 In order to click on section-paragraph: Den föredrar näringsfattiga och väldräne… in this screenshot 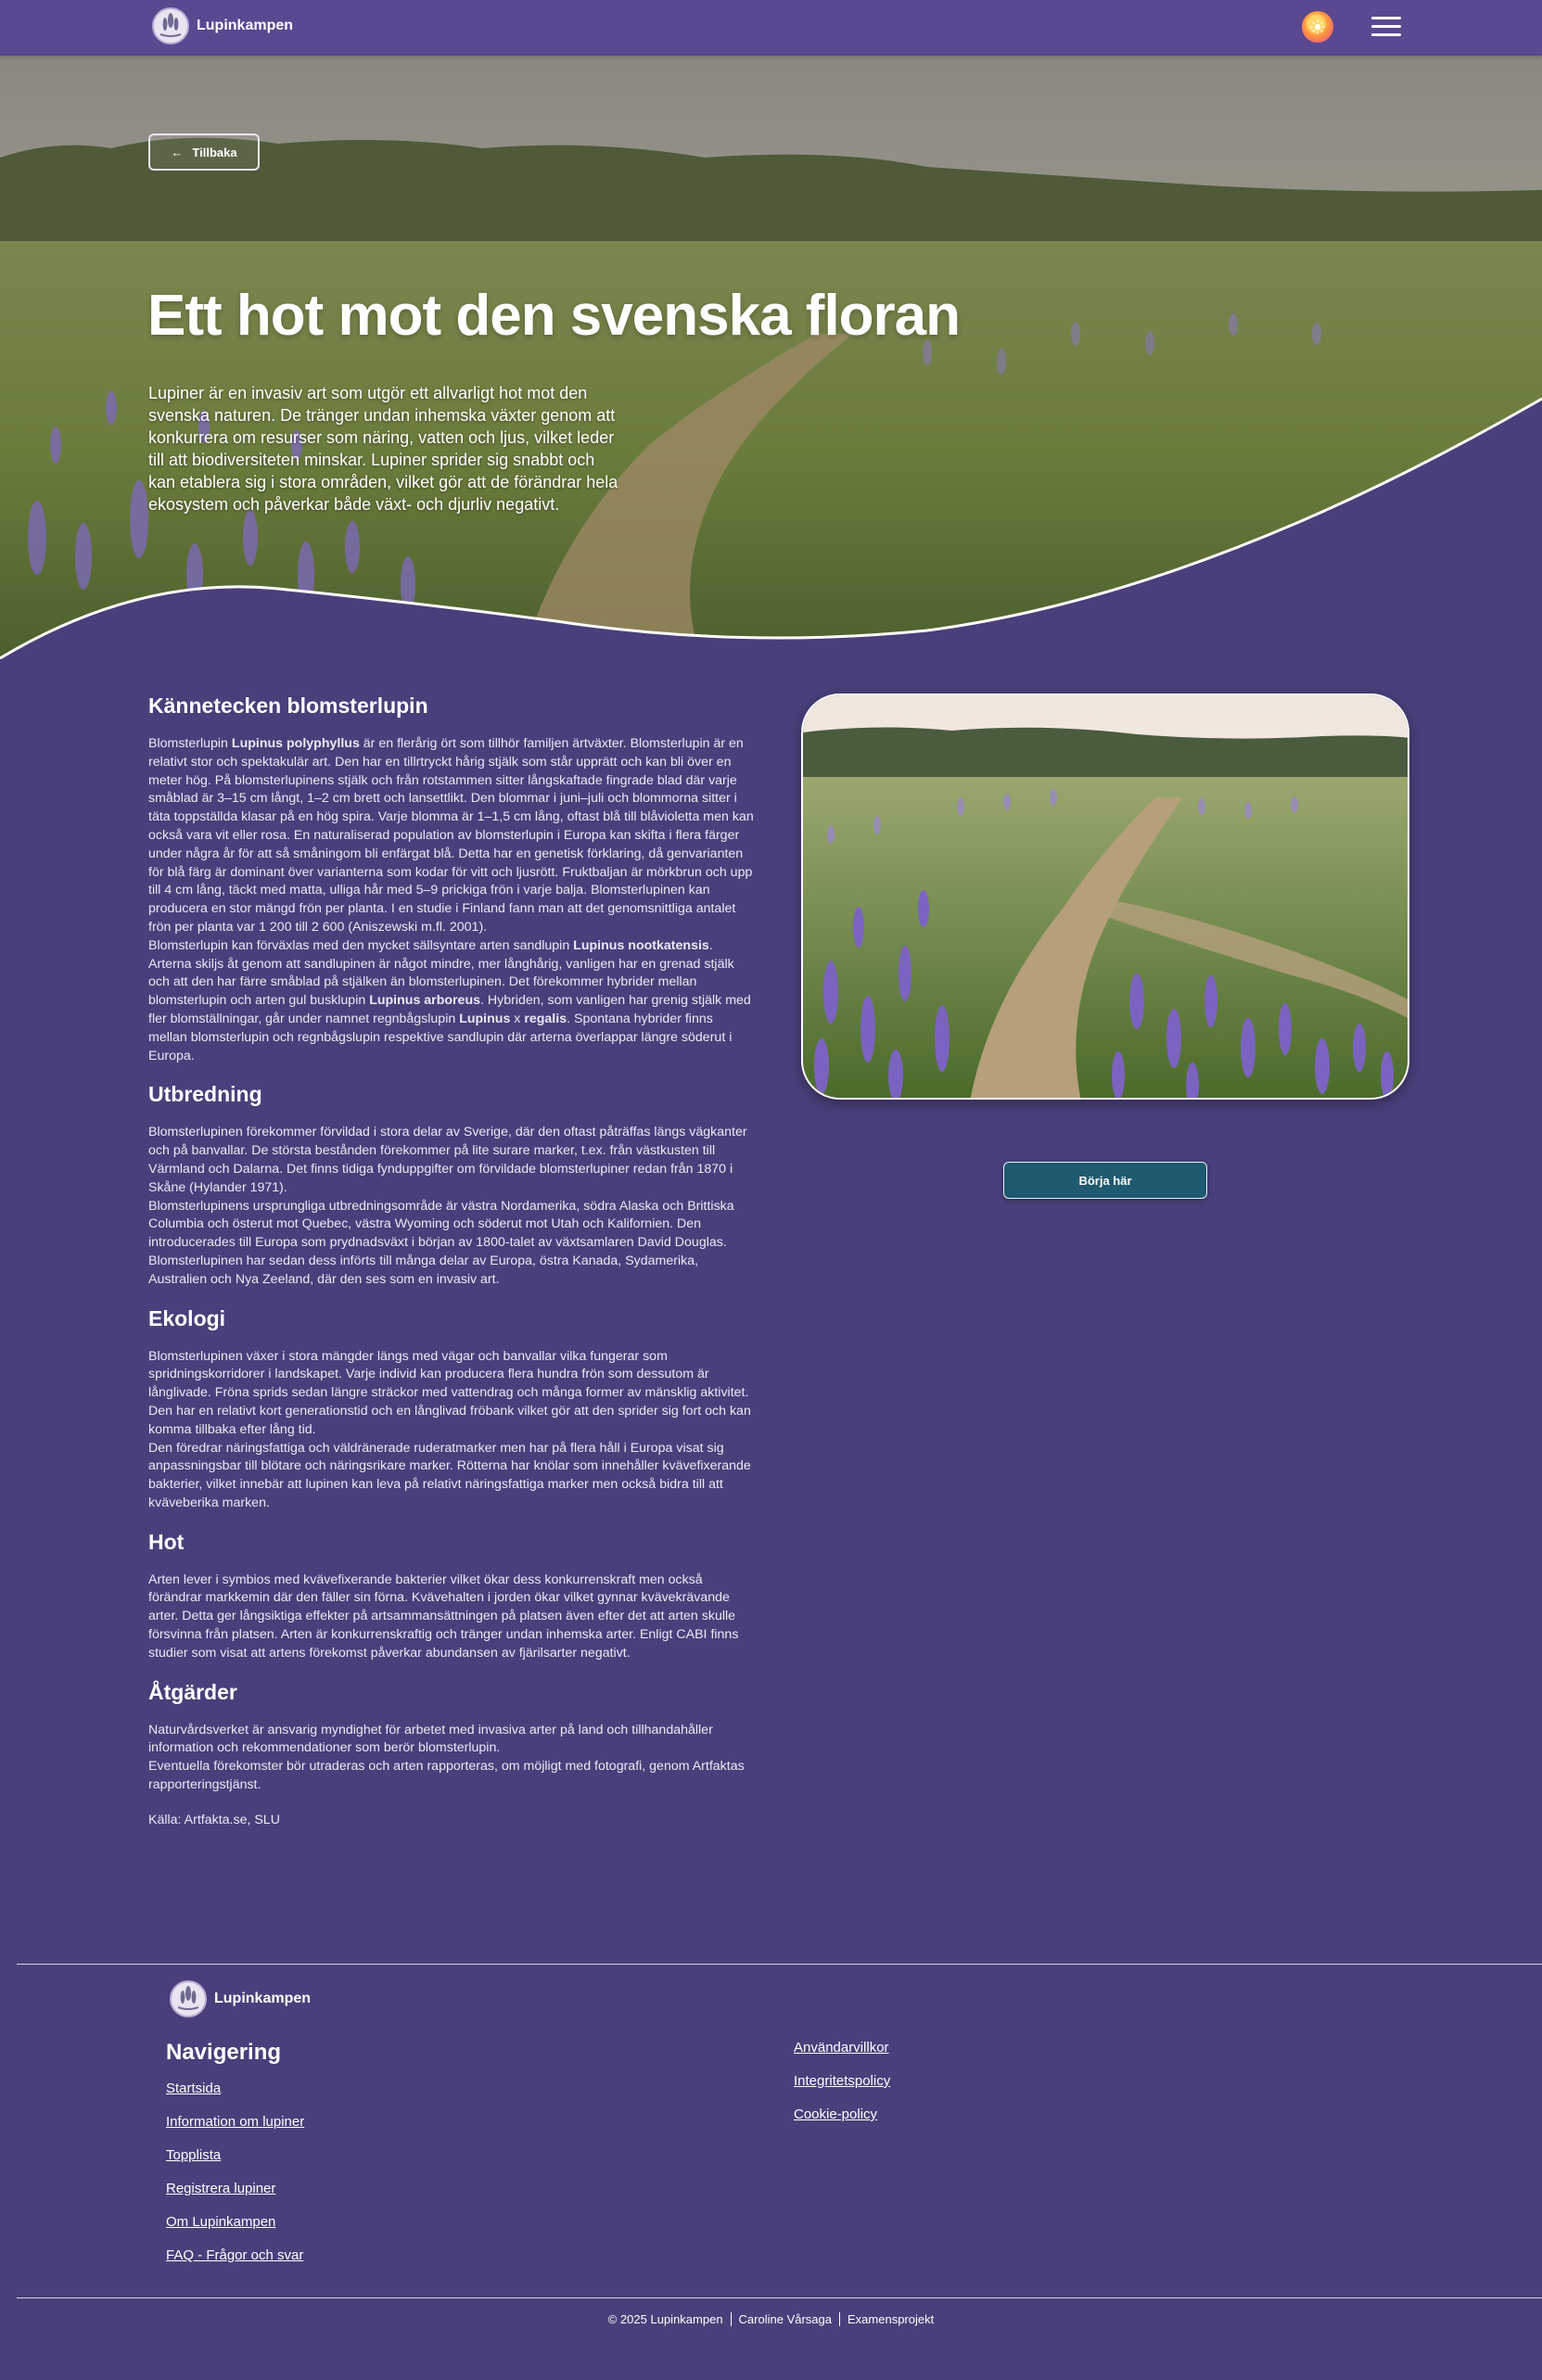, I will do `click(449, 1475)`.